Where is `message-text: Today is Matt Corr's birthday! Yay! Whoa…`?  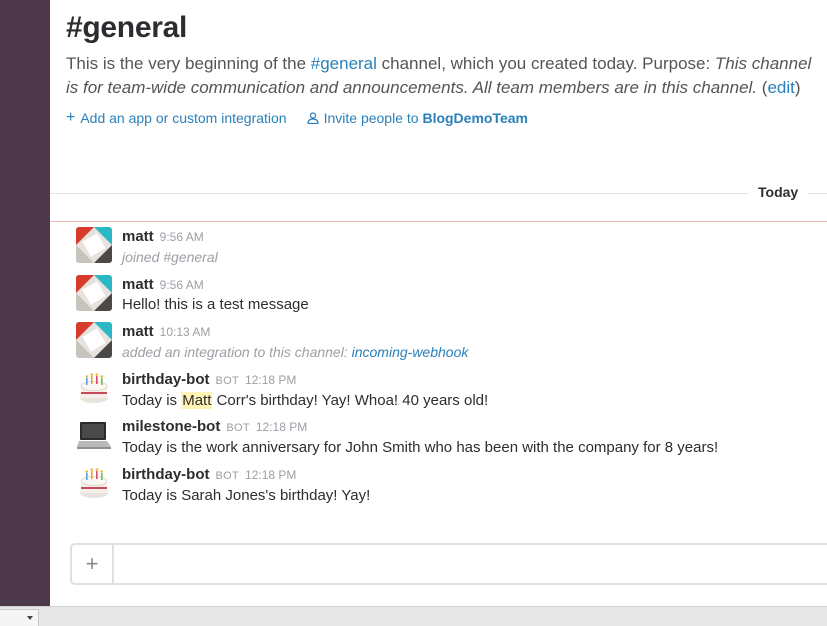 message-text: Today is Matt Corr's birthday! Yay! Whoa… is located at coordinates (305, 401).